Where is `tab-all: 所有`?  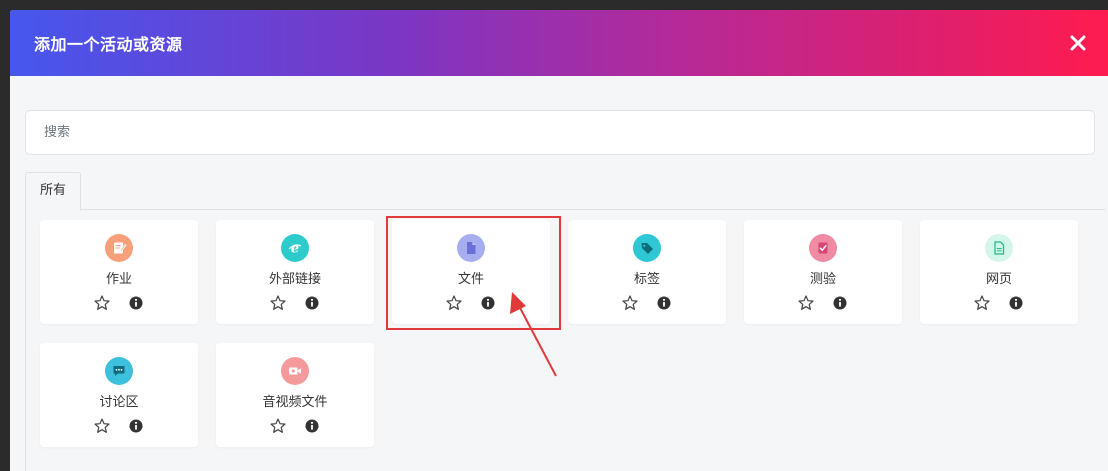
tab-all: 所有 is located at coordinates (53, 191).